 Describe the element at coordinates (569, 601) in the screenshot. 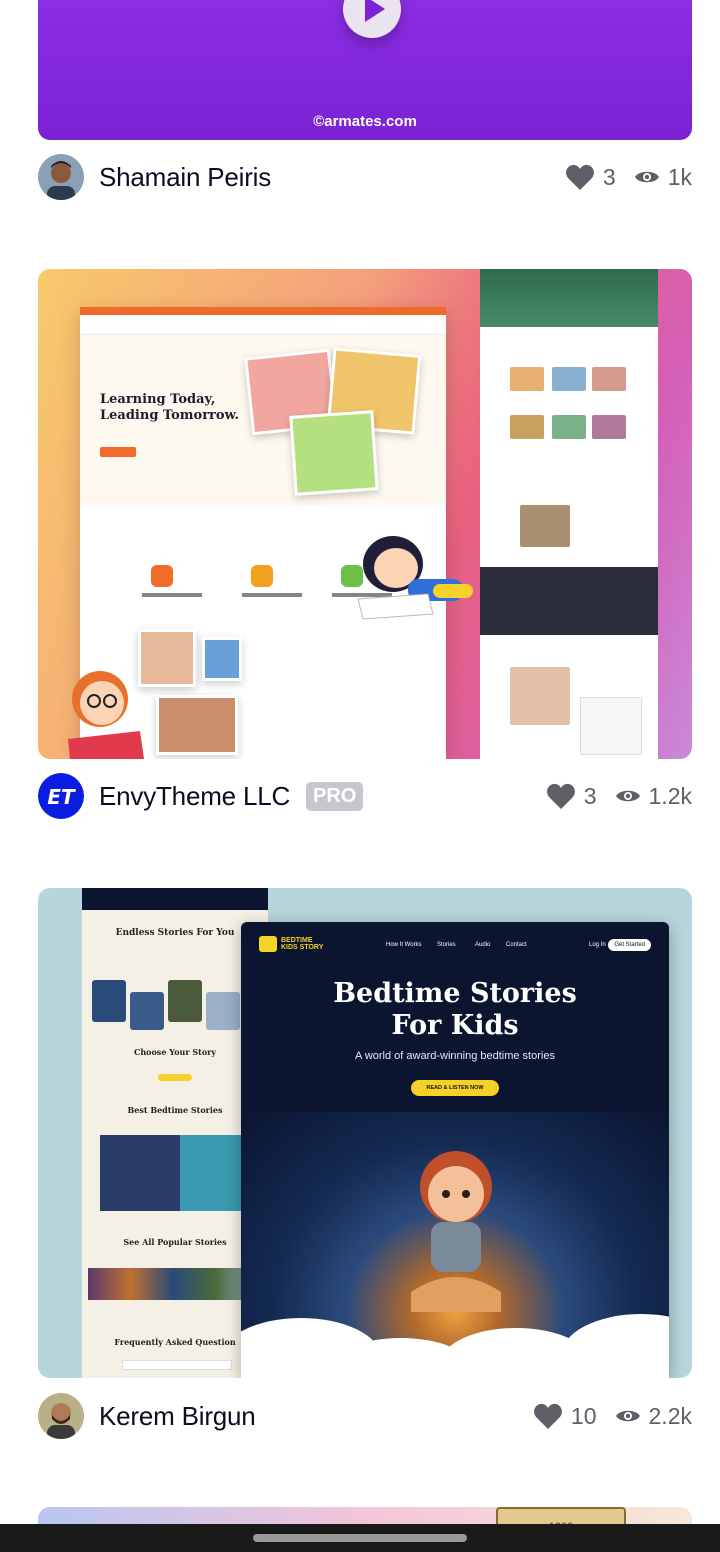

I see `team-photo` at that location.